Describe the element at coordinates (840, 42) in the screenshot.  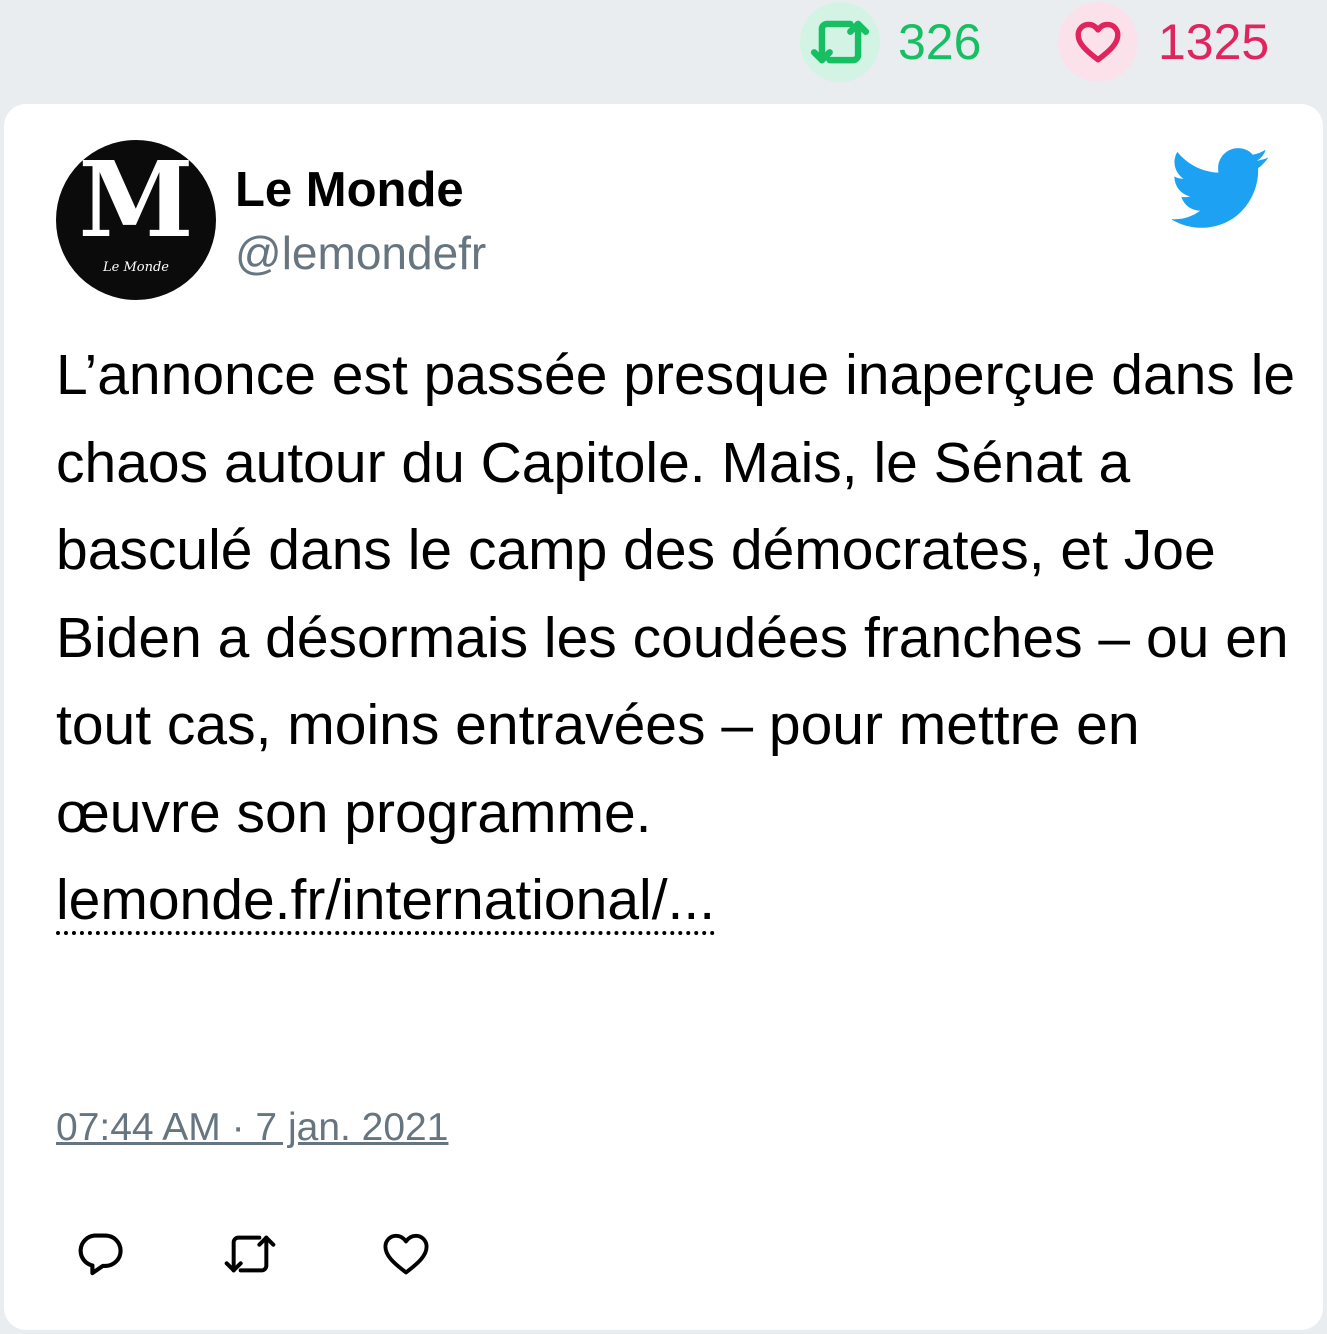
I see `retweet-icon` at that location.